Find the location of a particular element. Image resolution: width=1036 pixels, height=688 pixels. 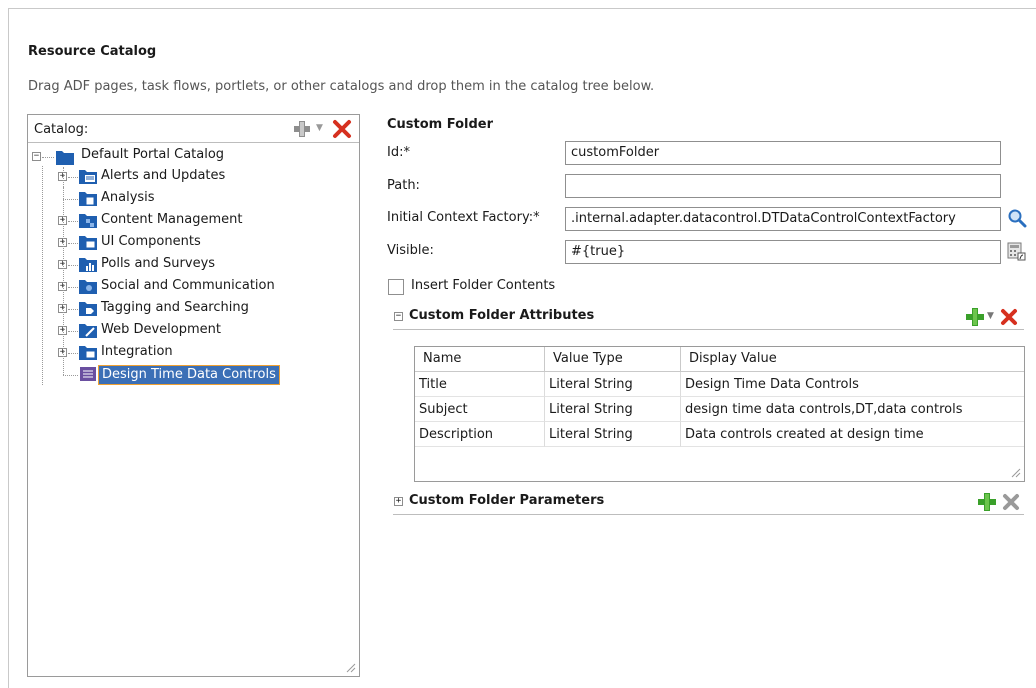

tree-item: + Social and Communication is located at coordinates (193, 286).